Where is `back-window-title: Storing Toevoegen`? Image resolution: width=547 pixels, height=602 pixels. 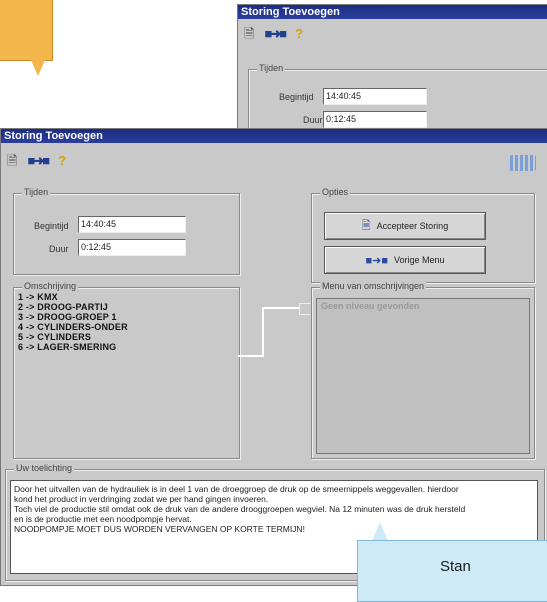 back-window-title: Storing Toevoegen is located at coordinates (392, 12).